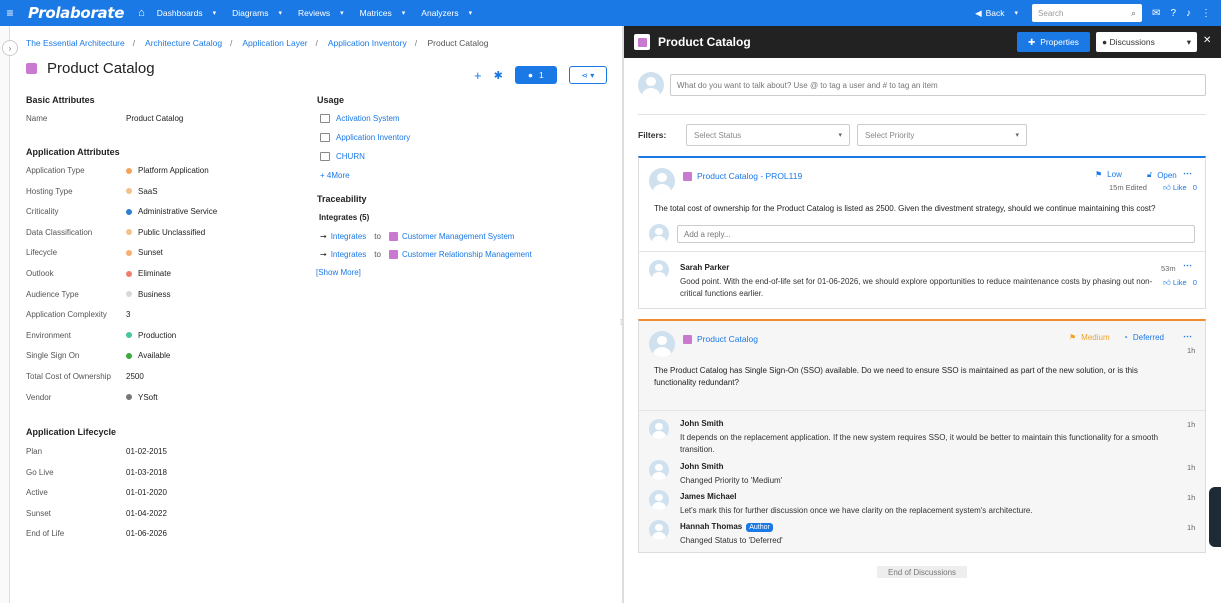  I want to click on share-button: ⋖ ▾, so click(587, 75).